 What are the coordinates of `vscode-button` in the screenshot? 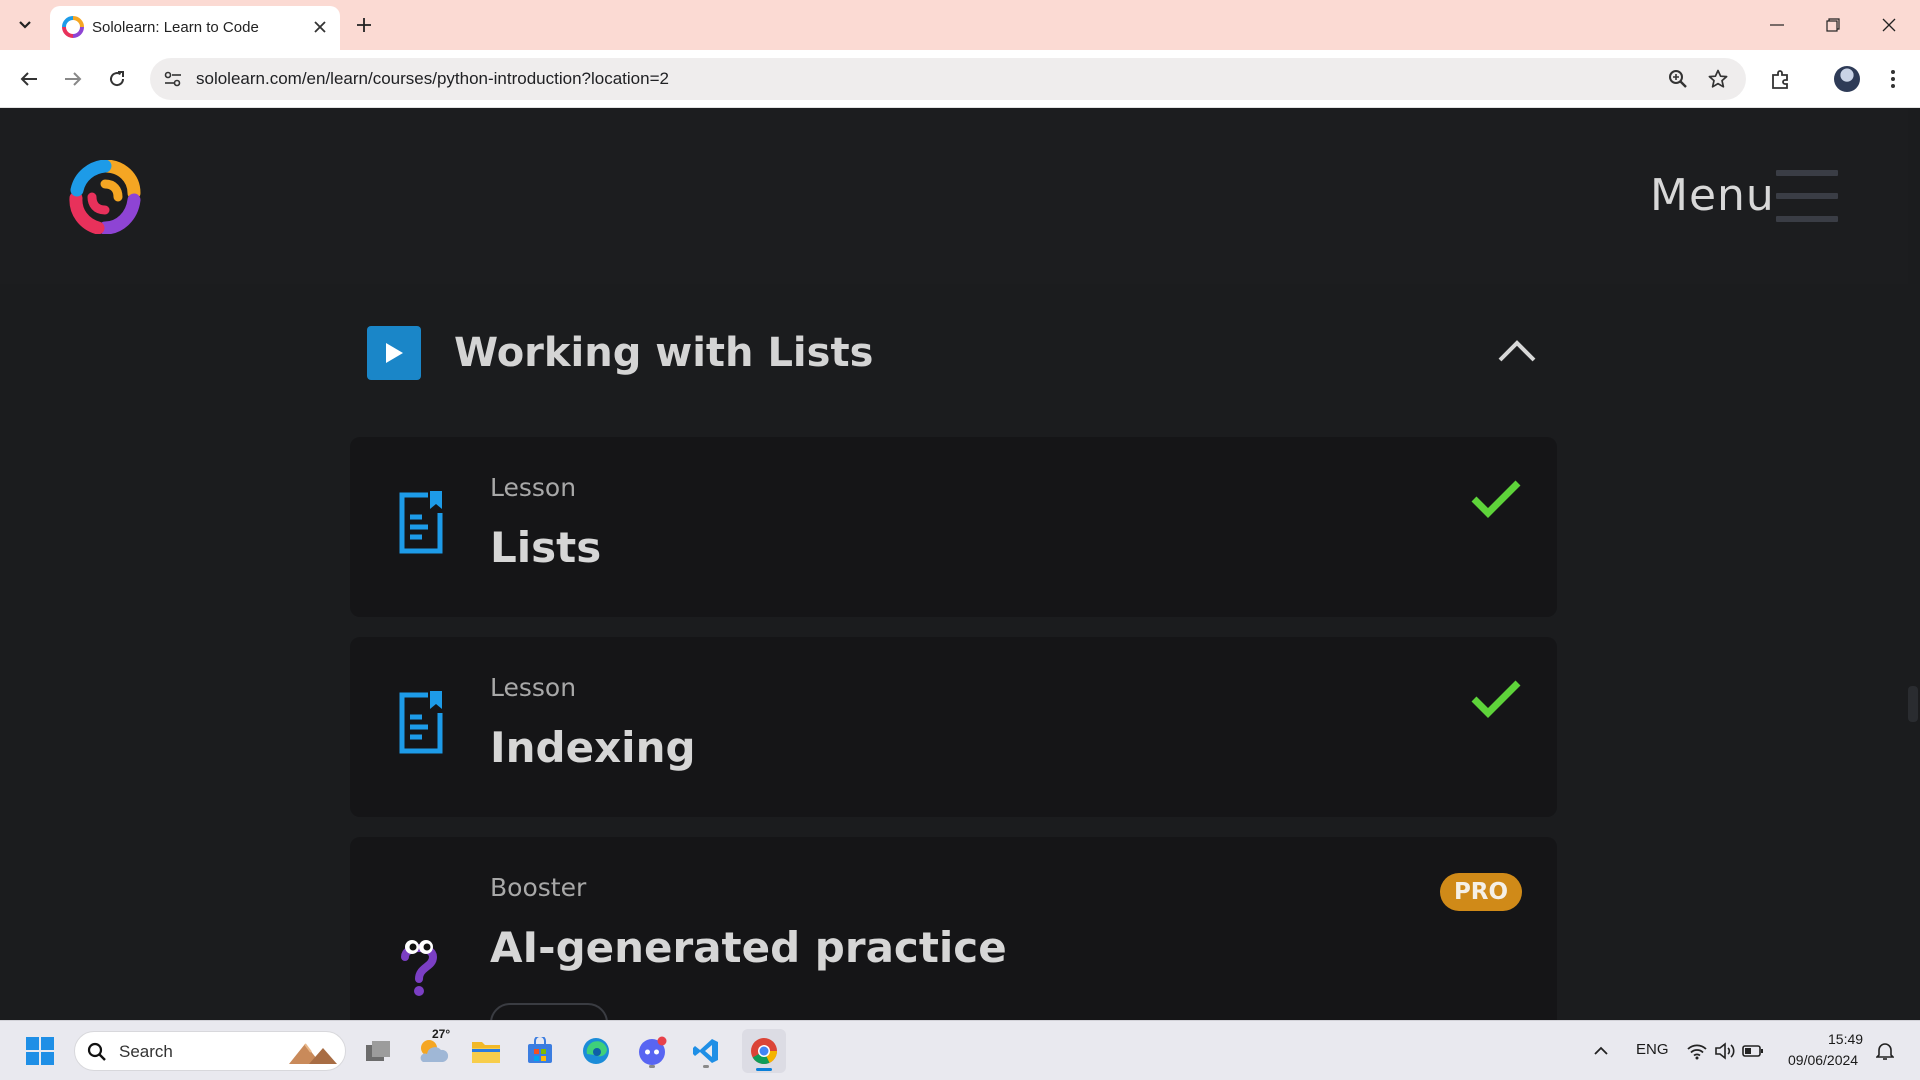 It's located at (706, 1051).